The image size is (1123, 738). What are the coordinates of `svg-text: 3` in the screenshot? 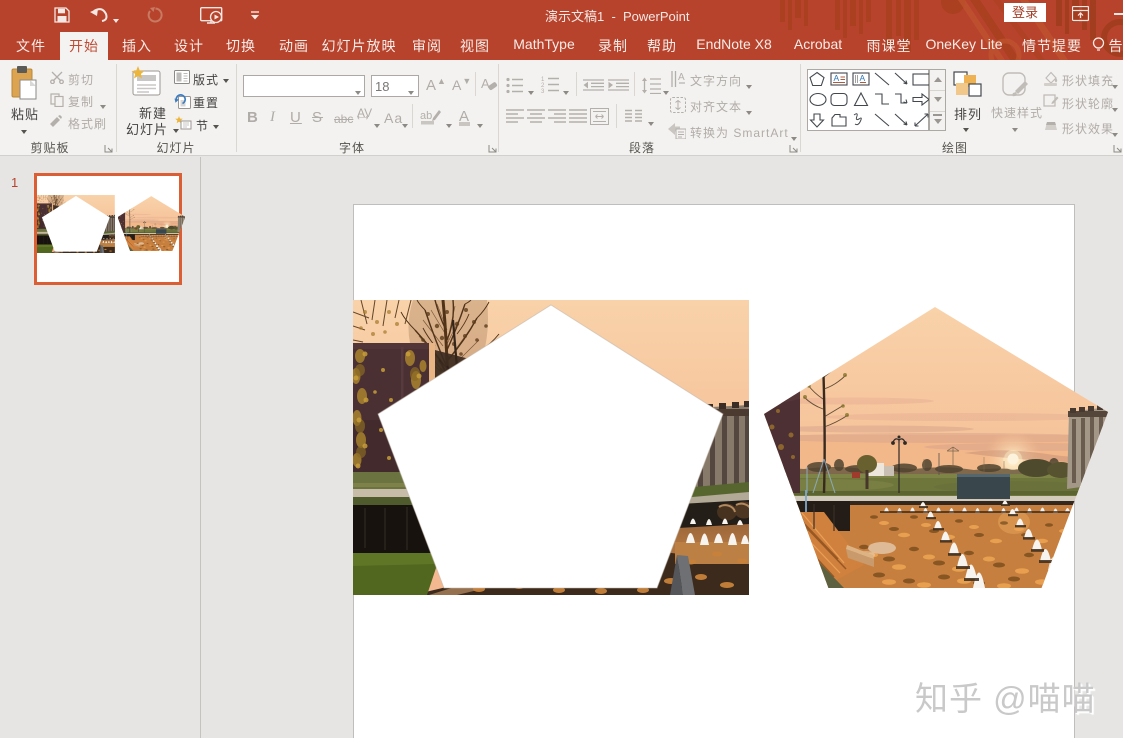 It's located at (543, 91).